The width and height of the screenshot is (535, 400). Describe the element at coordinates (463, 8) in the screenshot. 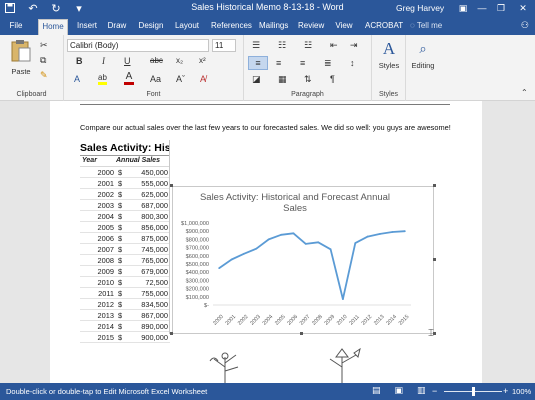

I see `ribbon-display-options-button: ▣` at that location.